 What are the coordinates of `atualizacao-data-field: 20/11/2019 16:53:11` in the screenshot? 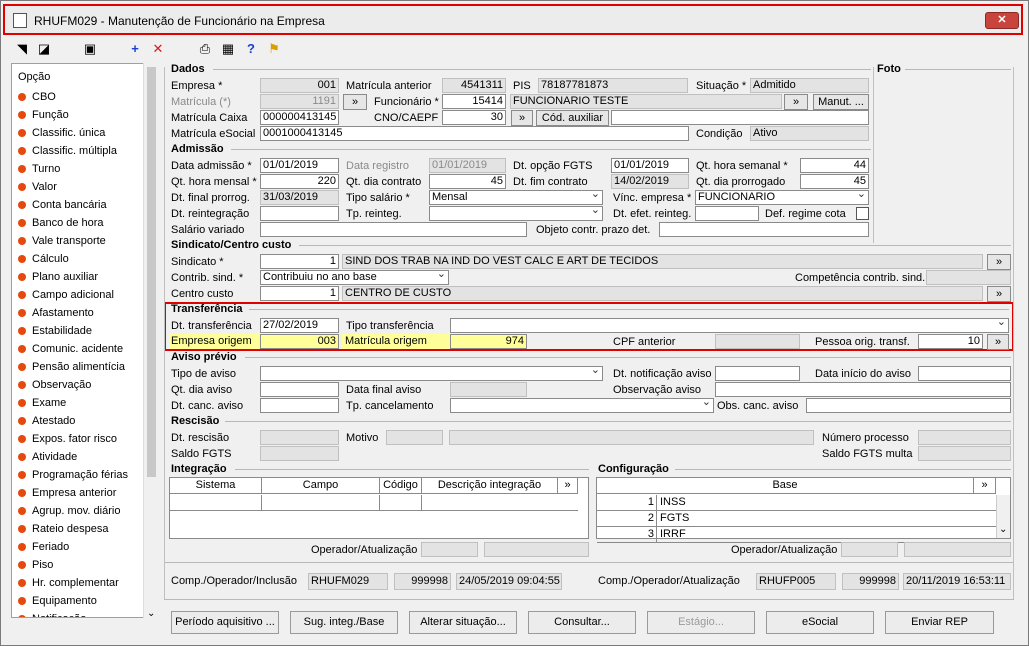 It's located at (957, 581).